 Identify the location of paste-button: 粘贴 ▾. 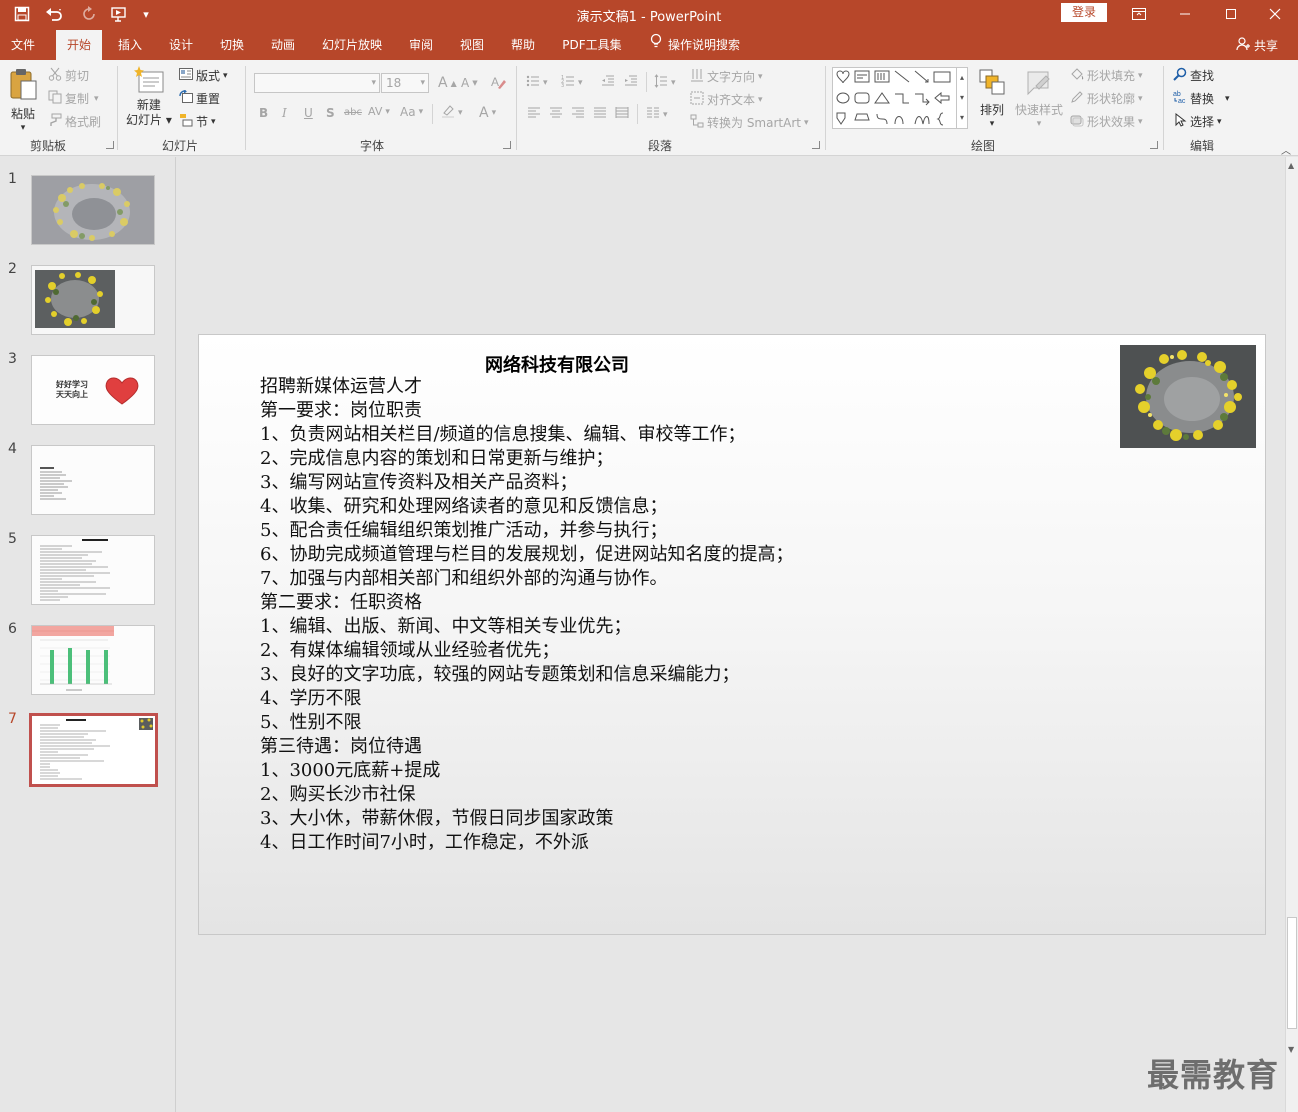
(23, 100).